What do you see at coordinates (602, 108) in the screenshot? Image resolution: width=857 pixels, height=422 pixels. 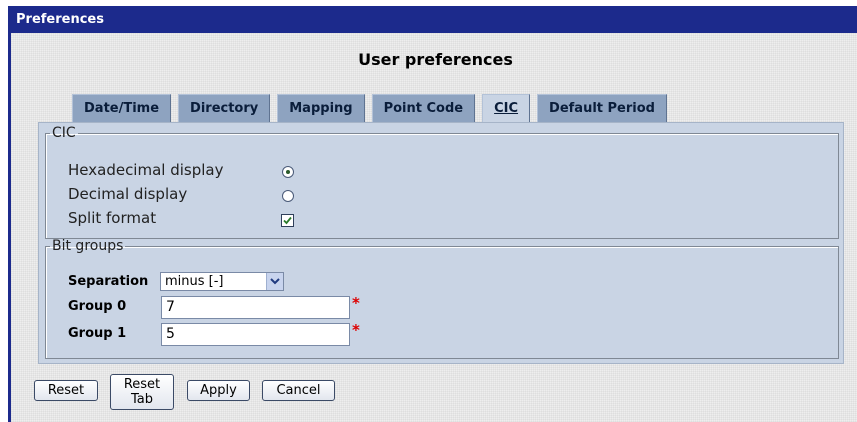 I see `tab-default-period: Default Period` at bounding box center [602, 108].